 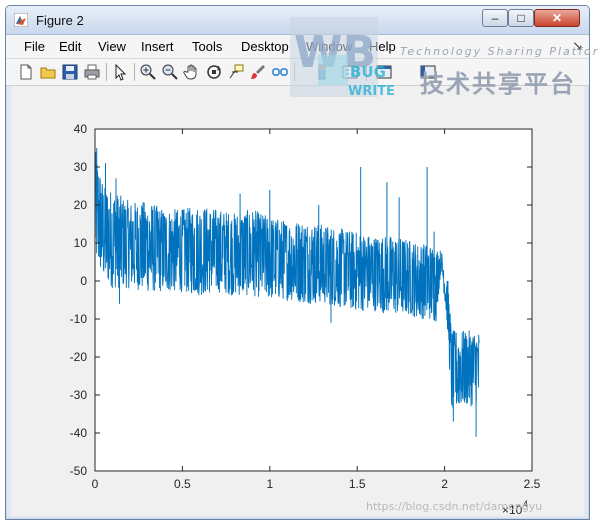 I want to click on edit-plot-button, so click(x=120, y=72).